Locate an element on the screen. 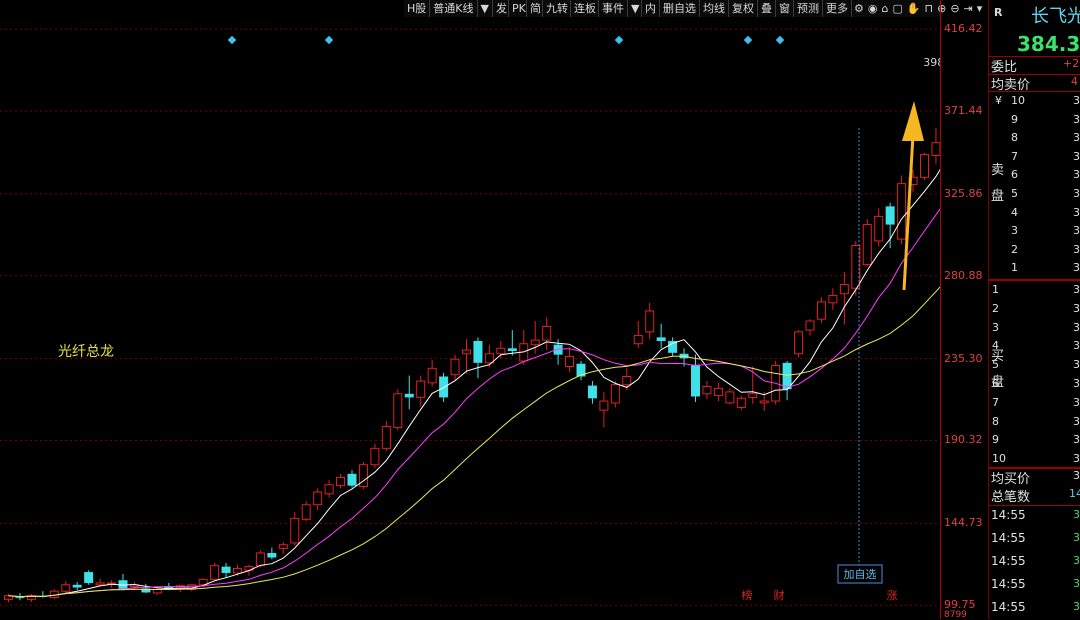 Image resolution: width=1080 pixels, height=620 pixels. currency-icon: ¥ is located at coordinates (998, 100).